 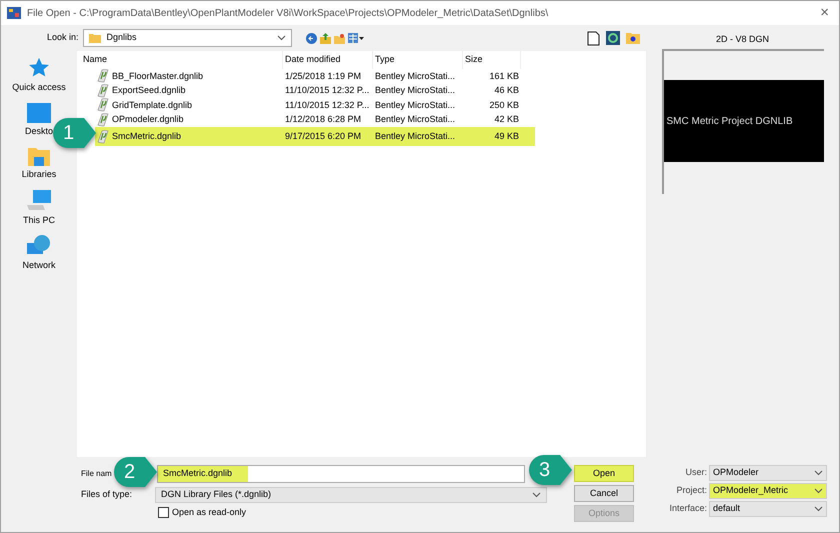 I want to click on setting-dropdown: default, so click(x=768, y=509).